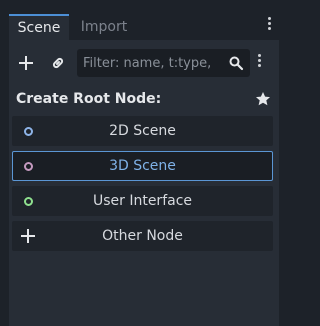  I want to click on scene-toolbar, so click(144, 62).